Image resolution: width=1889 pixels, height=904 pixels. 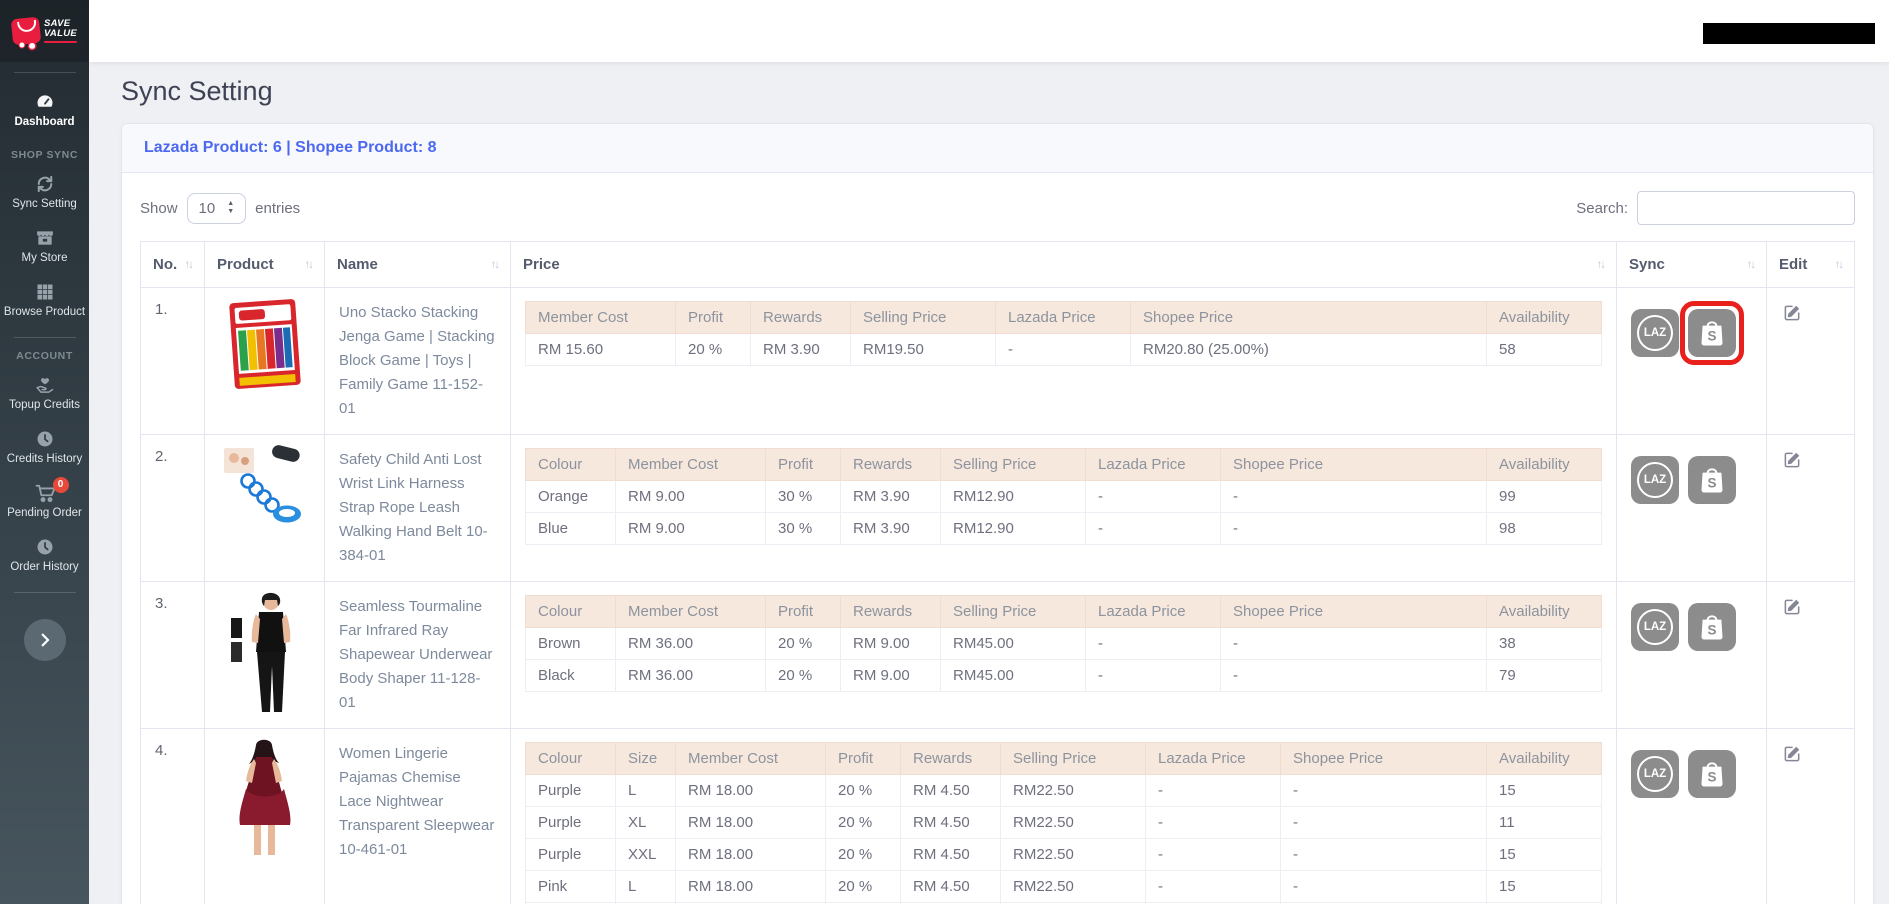 I want to click on price-column-rewards: Rewards, so click(x=890, y=611).